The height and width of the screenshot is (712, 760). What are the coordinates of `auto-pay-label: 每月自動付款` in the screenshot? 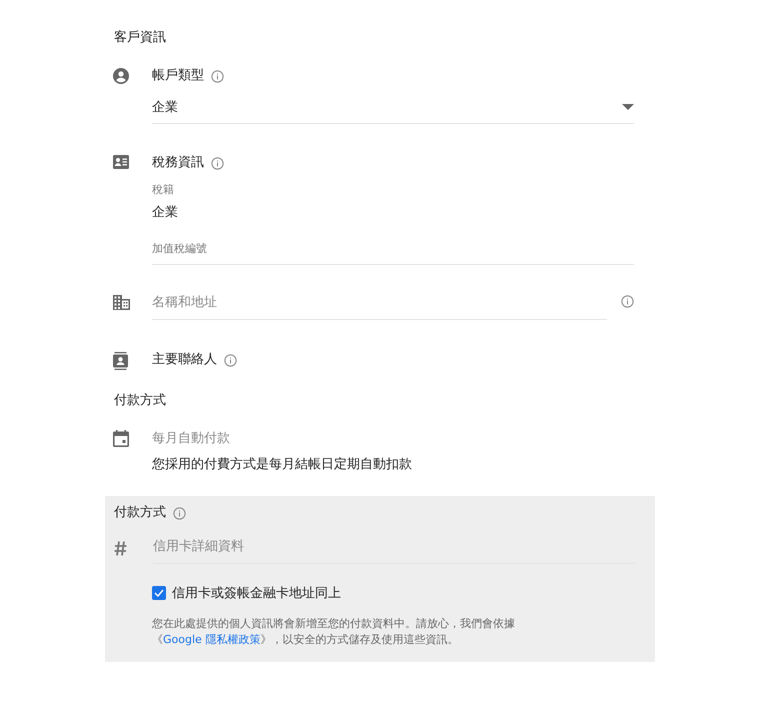 It's located at (191, 439).